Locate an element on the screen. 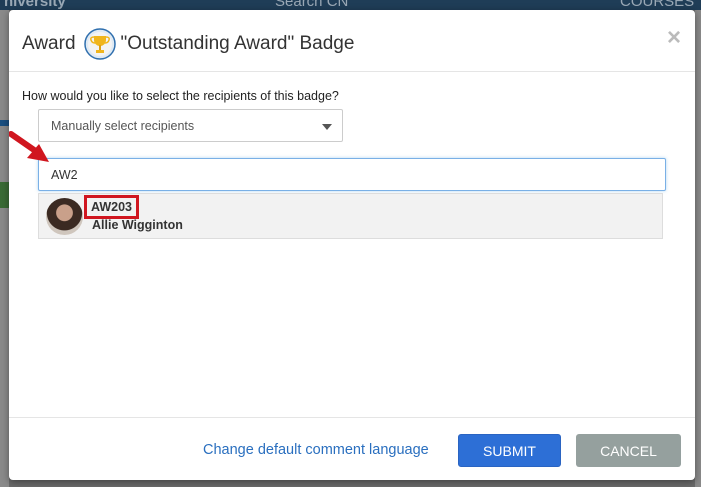 This screenshot has height=487, width=701. modal-title-prefix: Award is located at coordinates (49, 43).